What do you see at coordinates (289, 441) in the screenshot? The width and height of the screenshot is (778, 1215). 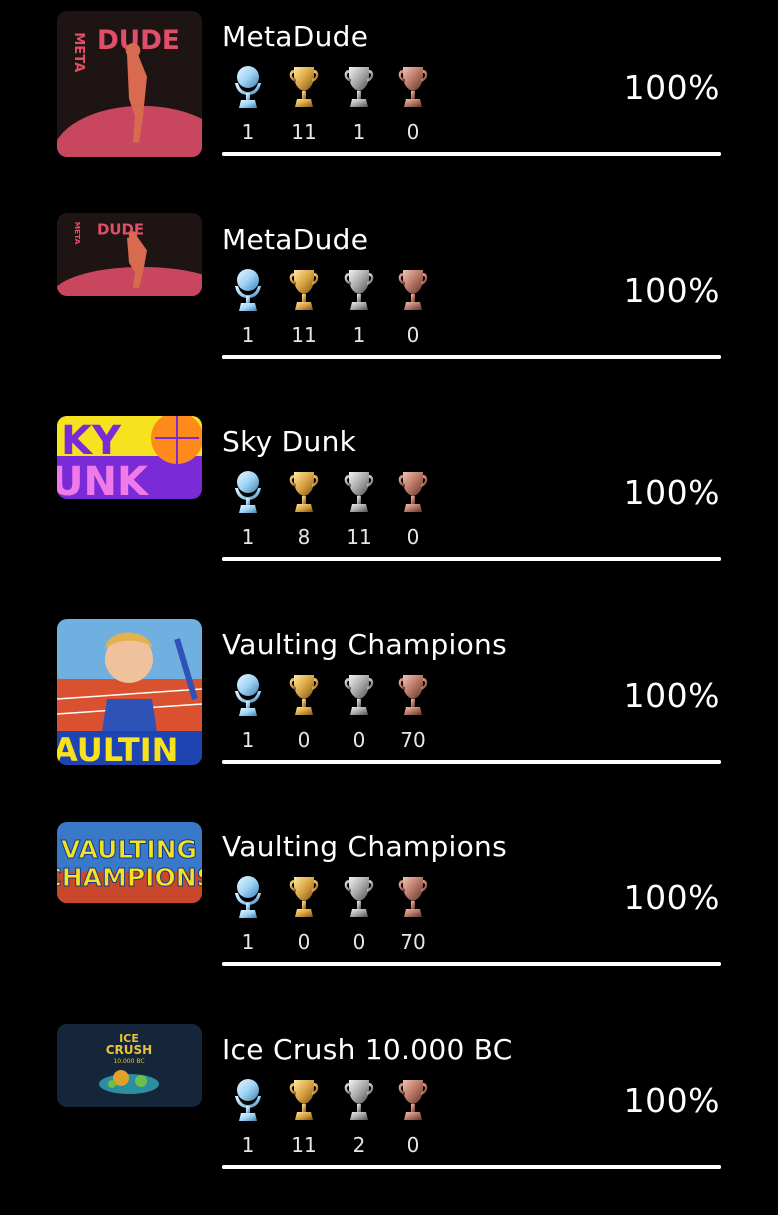 I see `game-title: Sky Dunk` at bounding box center [289, 441].